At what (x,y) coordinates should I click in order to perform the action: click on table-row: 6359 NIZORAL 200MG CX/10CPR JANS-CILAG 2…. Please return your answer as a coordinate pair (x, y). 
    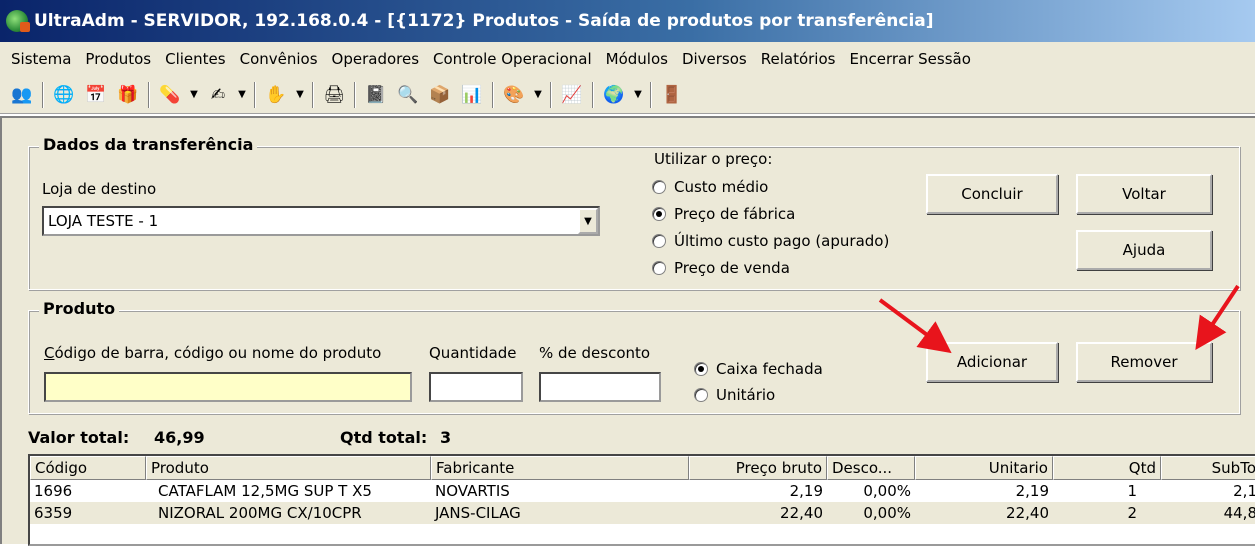
    Looking at the image, I should click on (642, 513).